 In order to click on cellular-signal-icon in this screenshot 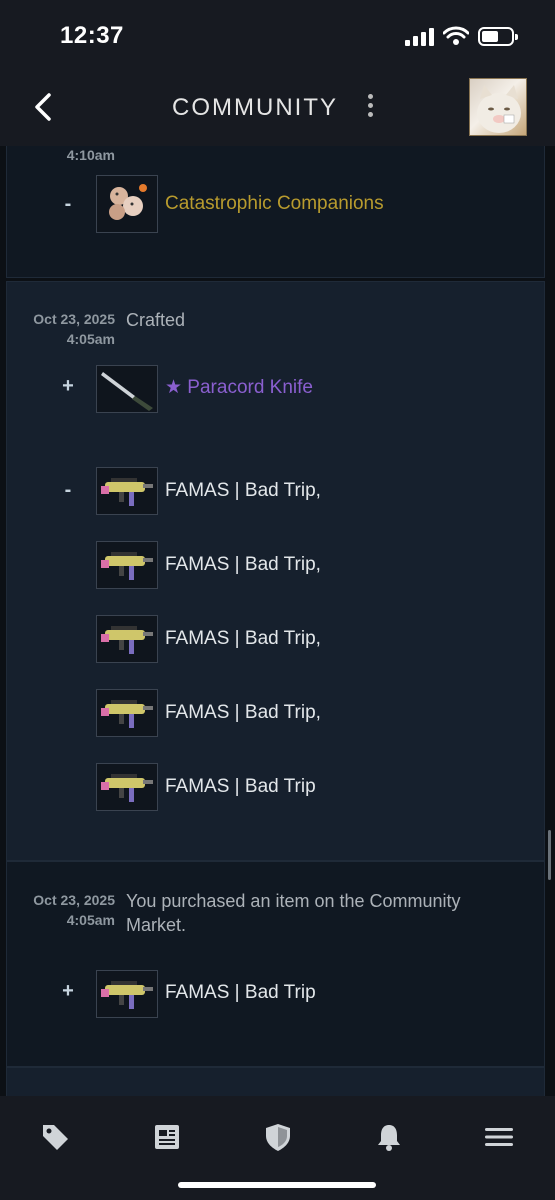, I will do `click(419, 37)`.